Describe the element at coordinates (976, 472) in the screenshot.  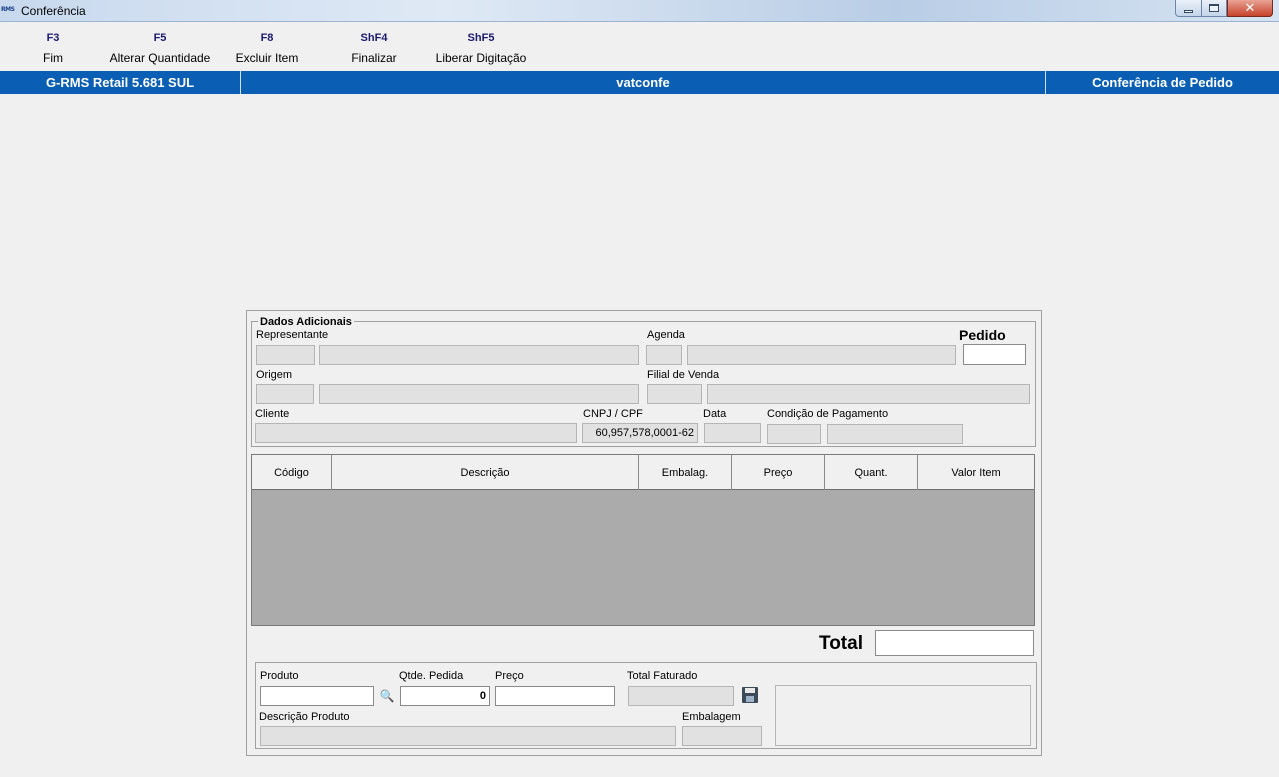
I see `column-header-valor-item: Valor Item` at that location.